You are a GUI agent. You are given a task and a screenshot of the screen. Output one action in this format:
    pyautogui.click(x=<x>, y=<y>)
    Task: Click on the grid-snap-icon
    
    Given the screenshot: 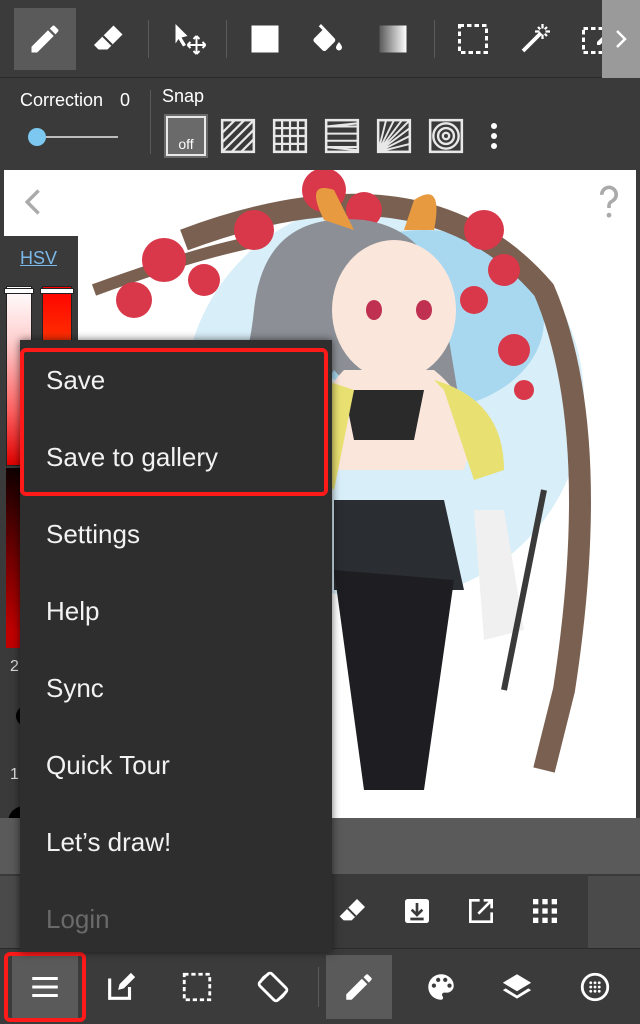 What is the action you would take?
    pyautogui.click(x=290, y=136)
    